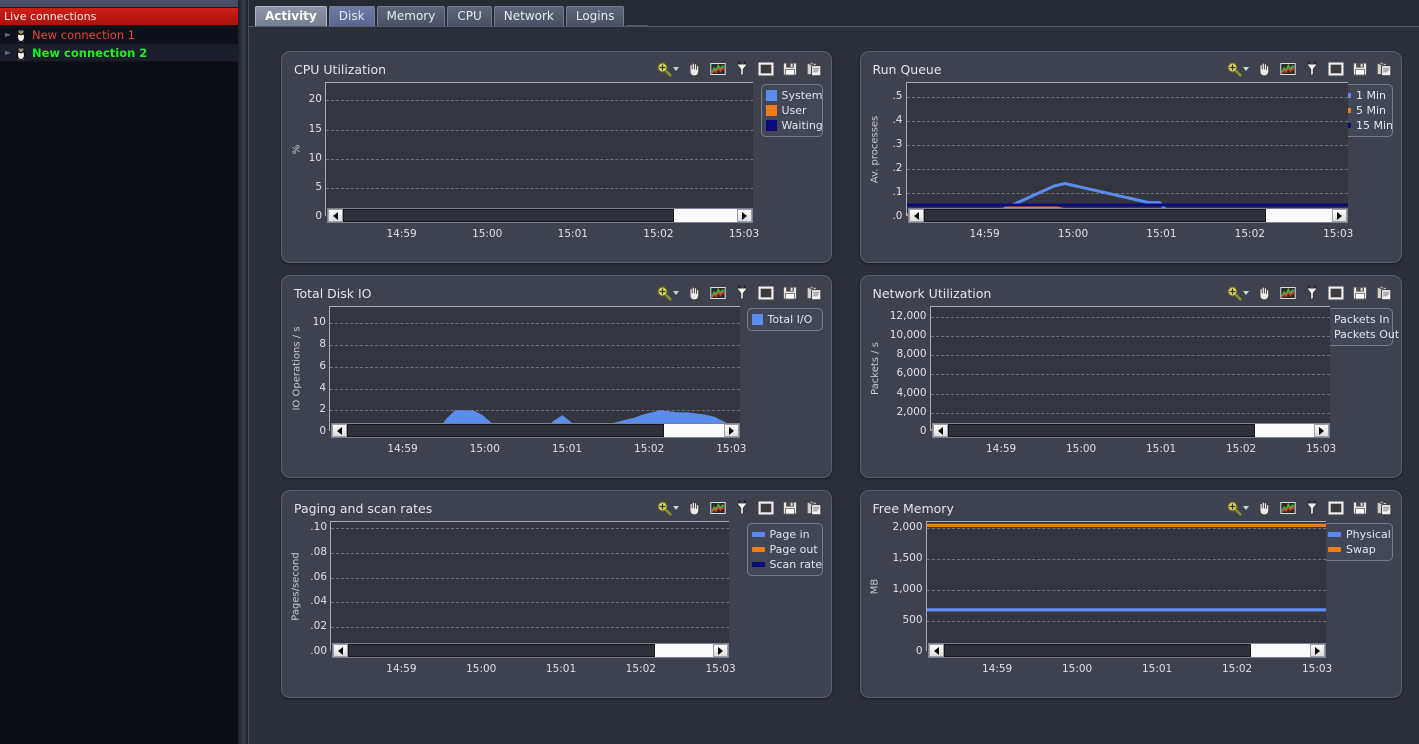 This screenshot has height=744, width=1419. What do you see at coordinates (469, 16) in the screenshot?
I see `tab-cpu: CPU` at bounding box center [469, 16].